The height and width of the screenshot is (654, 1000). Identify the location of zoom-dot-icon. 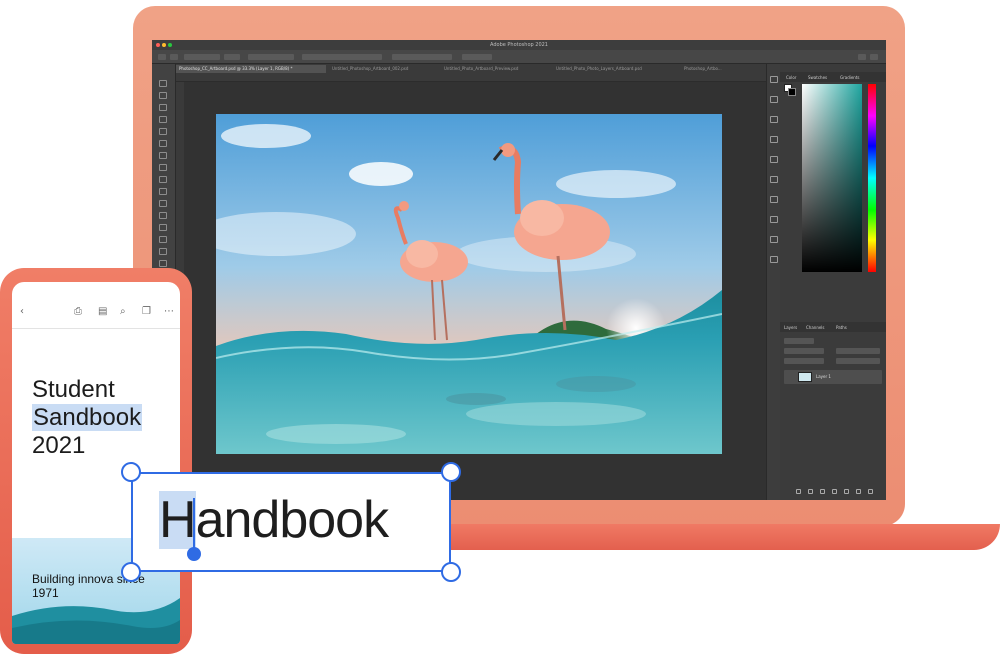
(170, 45).